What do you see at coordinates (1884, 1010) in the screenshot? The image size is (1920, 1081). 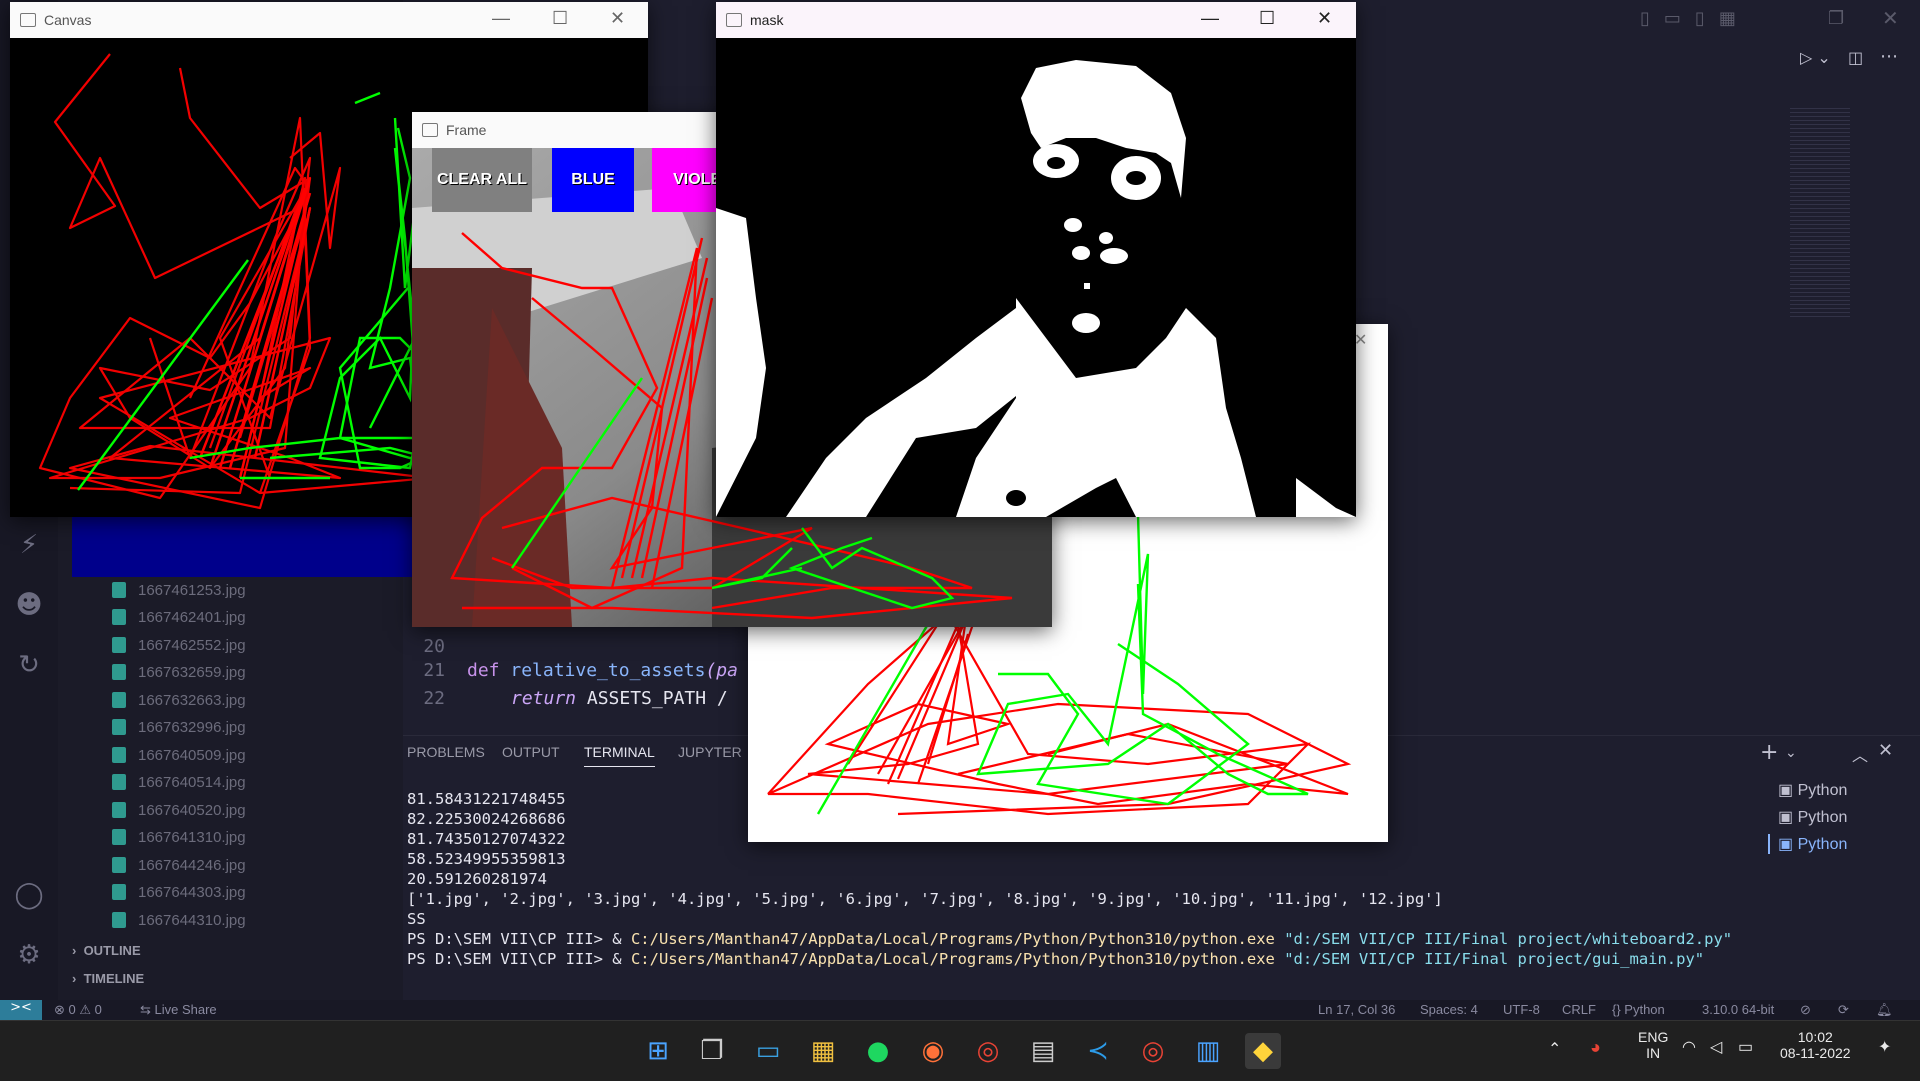 I see `bell-icon: 🔔︎` at bounding box center [1884, 1010].